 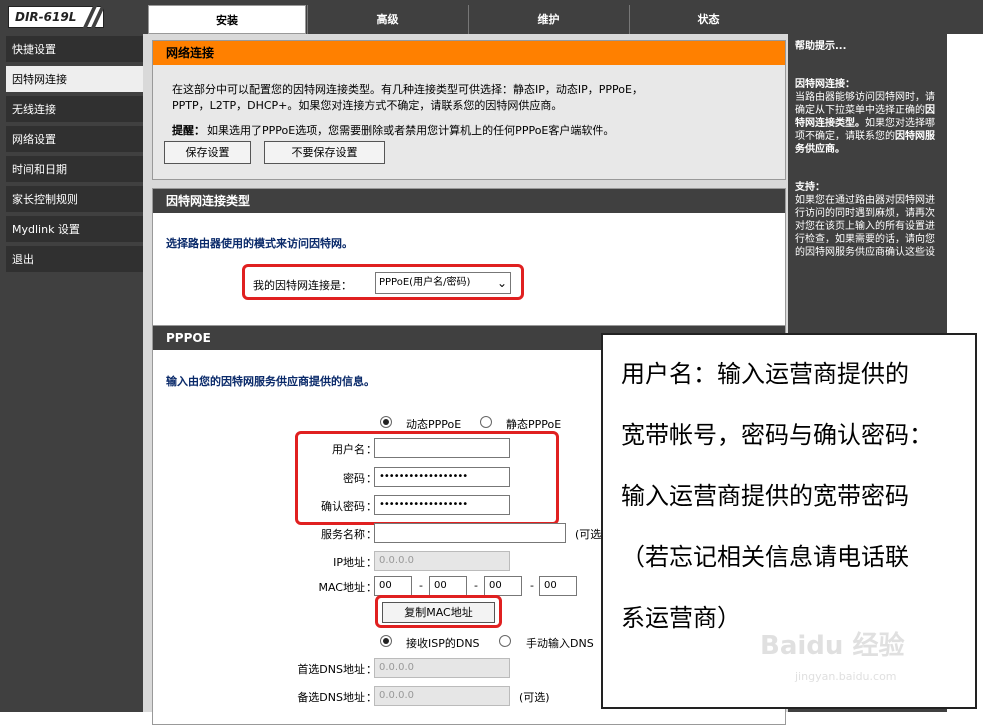 I want to click on static-pppoe-radio, so click(x=486, y=422).